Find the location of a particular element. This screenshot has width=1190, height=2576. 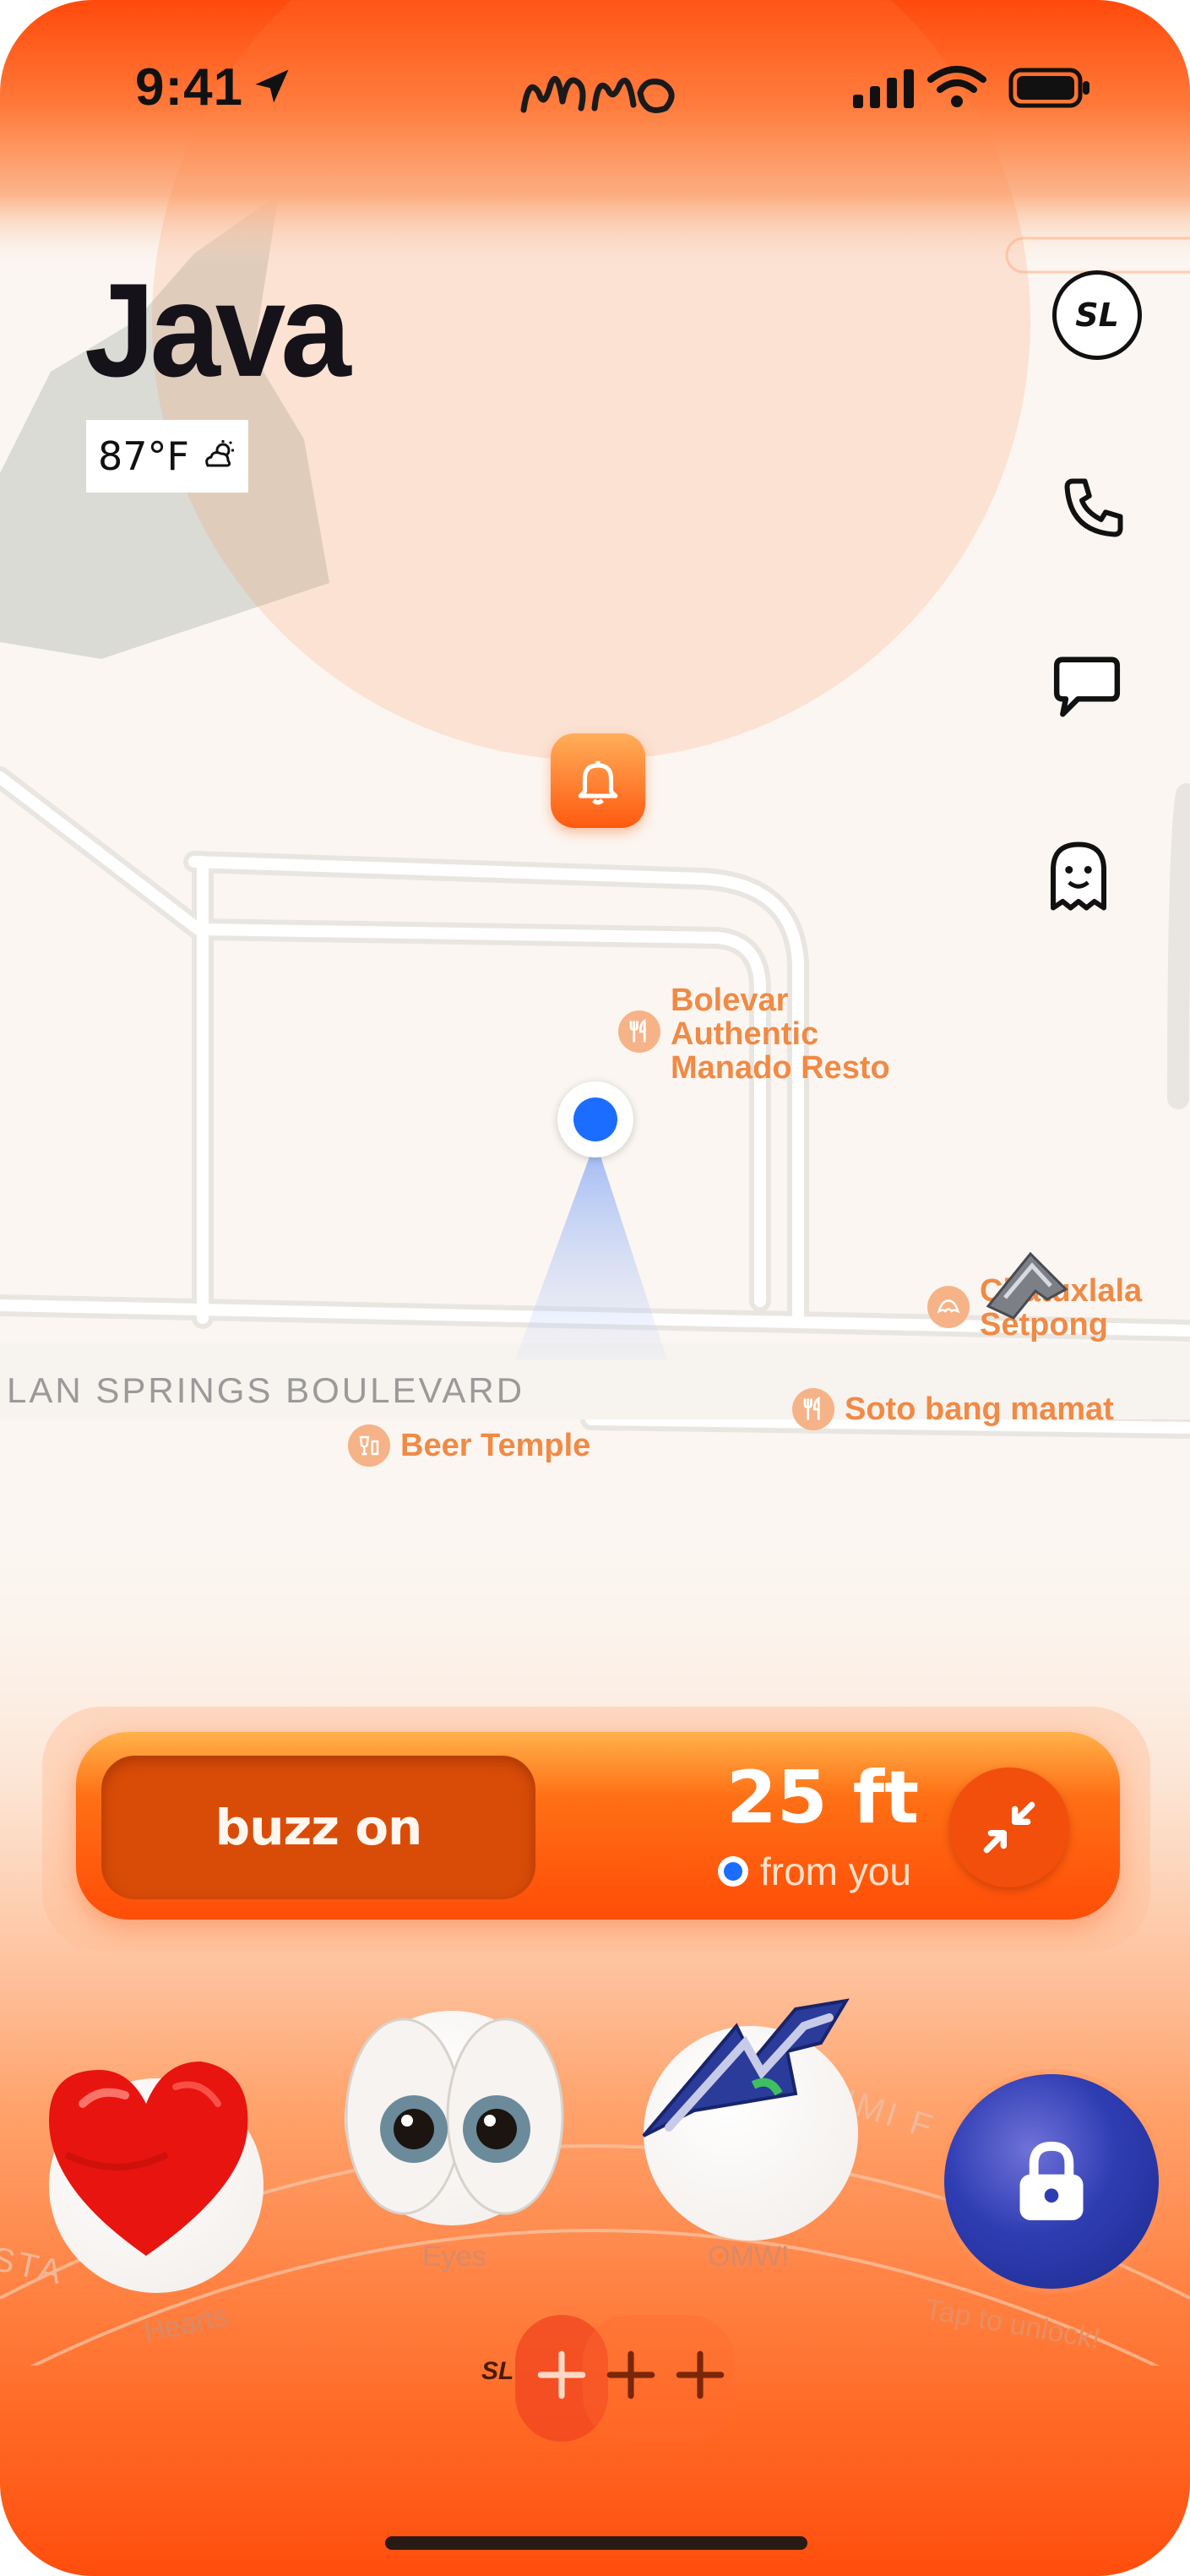

distance-sub-label: from you is located at coordinates (835, 1871).